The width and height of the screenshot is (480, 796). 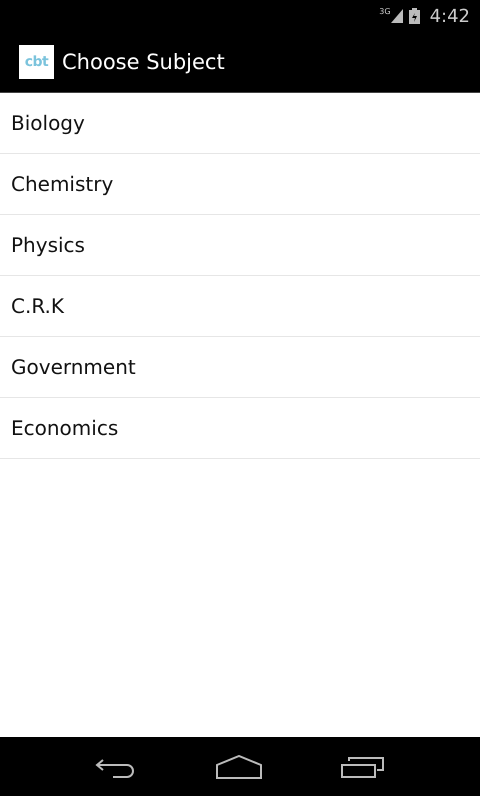 I want to click on subject-item: Physics, so click(x=240, y=245).